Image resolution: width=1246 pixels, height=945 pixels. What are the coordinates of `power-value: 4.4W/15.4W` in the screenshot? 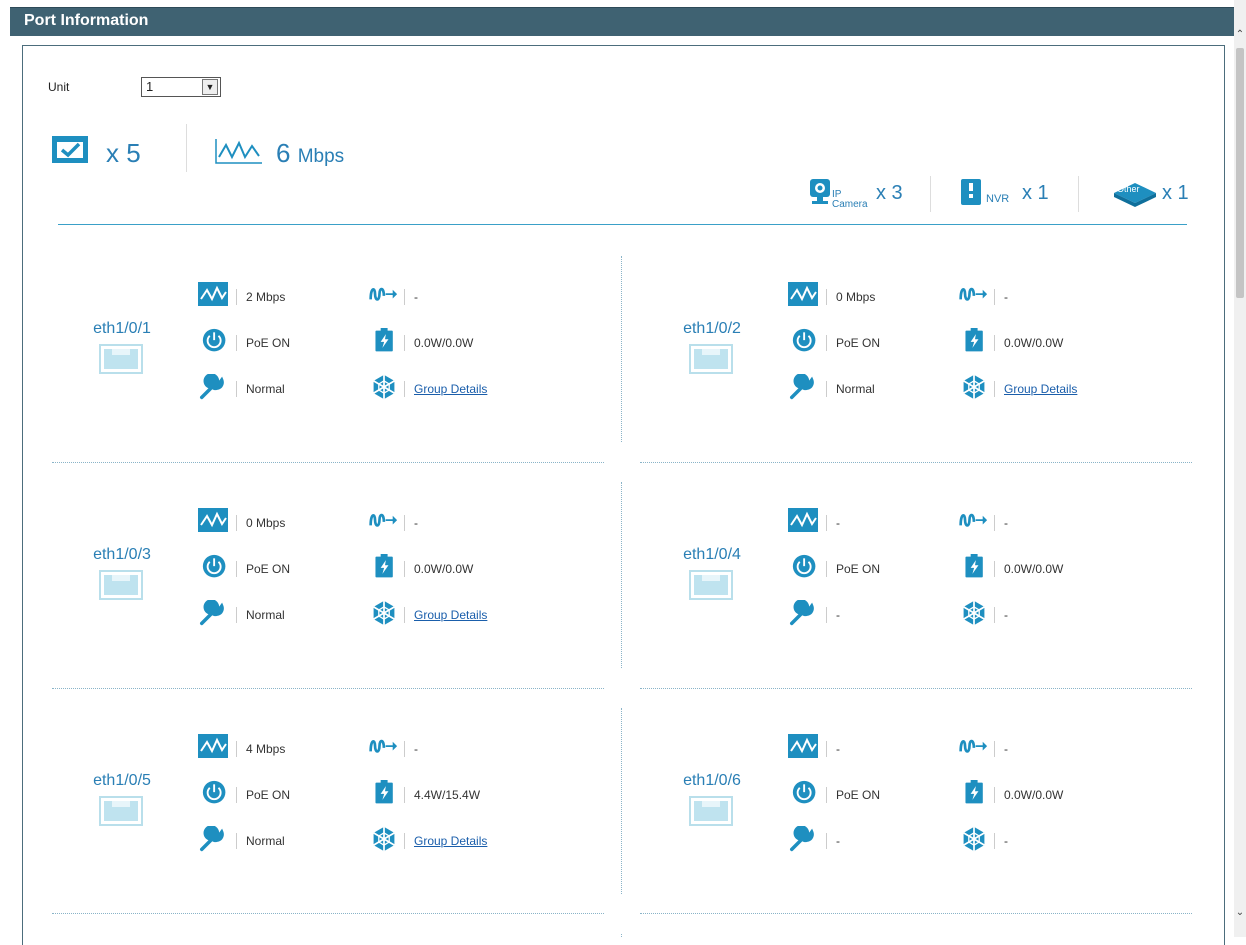 It's located at (442, 795).